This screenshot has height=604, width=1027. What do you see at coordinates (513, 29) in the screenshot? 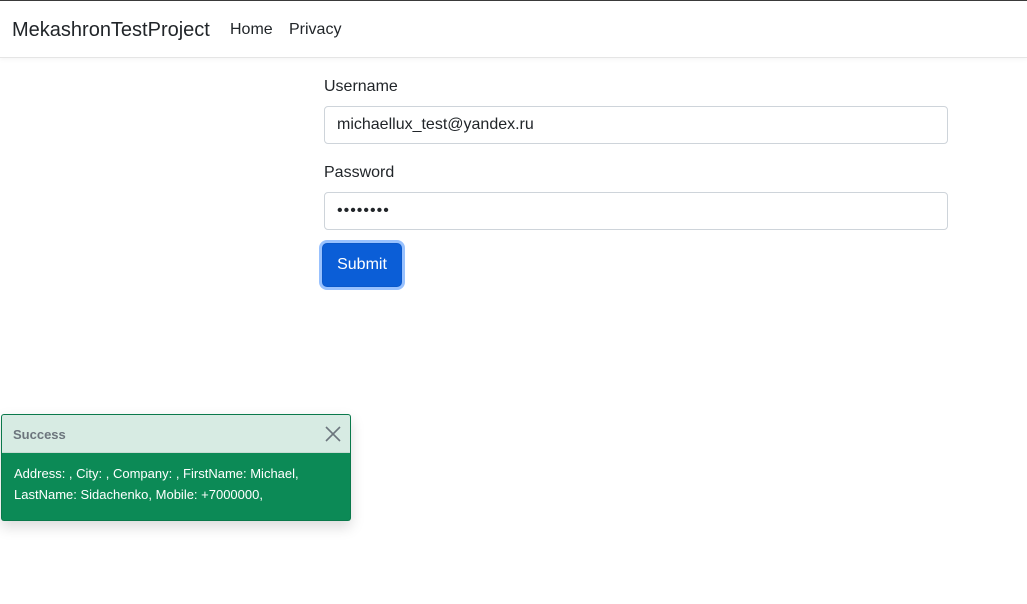
I see `navbar: MekashronTestProject Home Privacy` at bounding box center [513, 29].